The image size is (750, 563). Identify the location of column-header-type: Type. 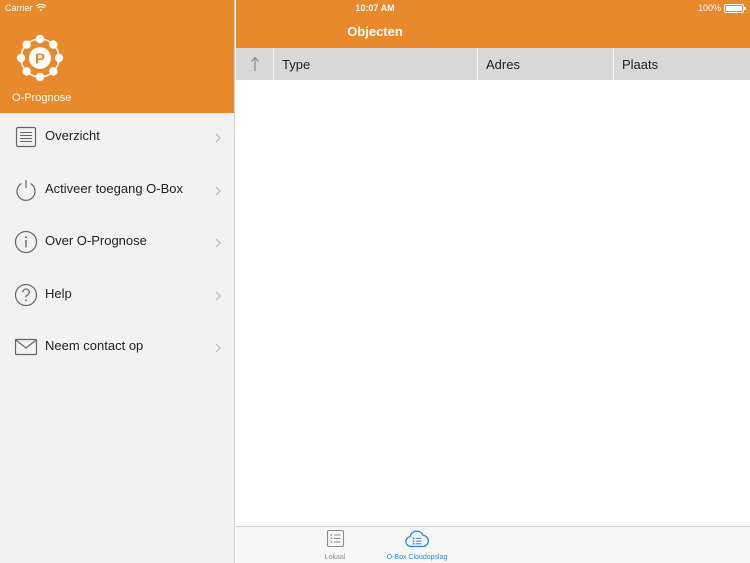
(376, 64).